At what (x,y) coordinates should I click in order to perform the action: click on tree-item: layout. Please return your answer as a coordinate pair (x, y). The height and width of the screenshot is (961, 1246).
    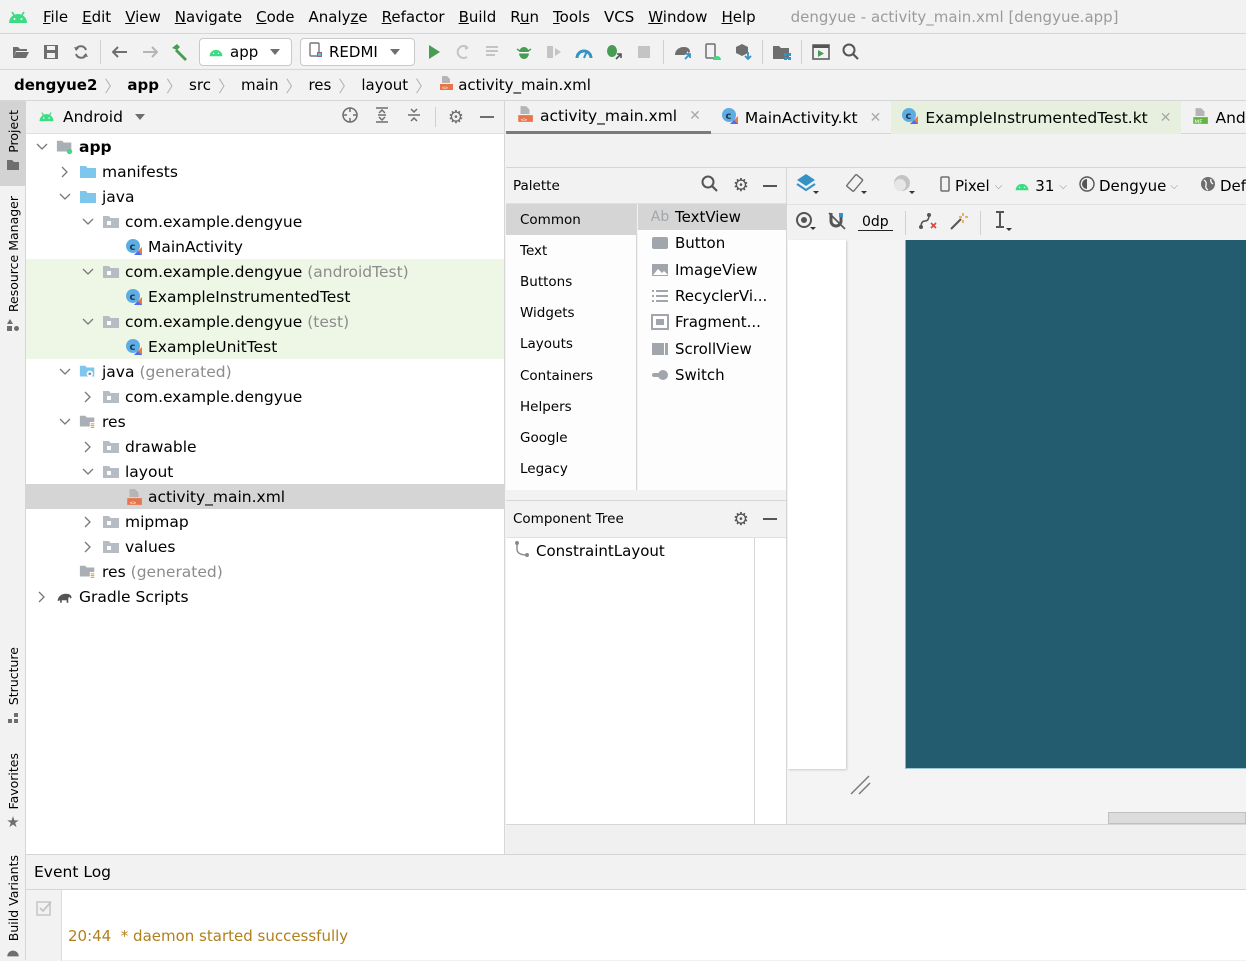
    Looking at the image, I should click on (265, 471).